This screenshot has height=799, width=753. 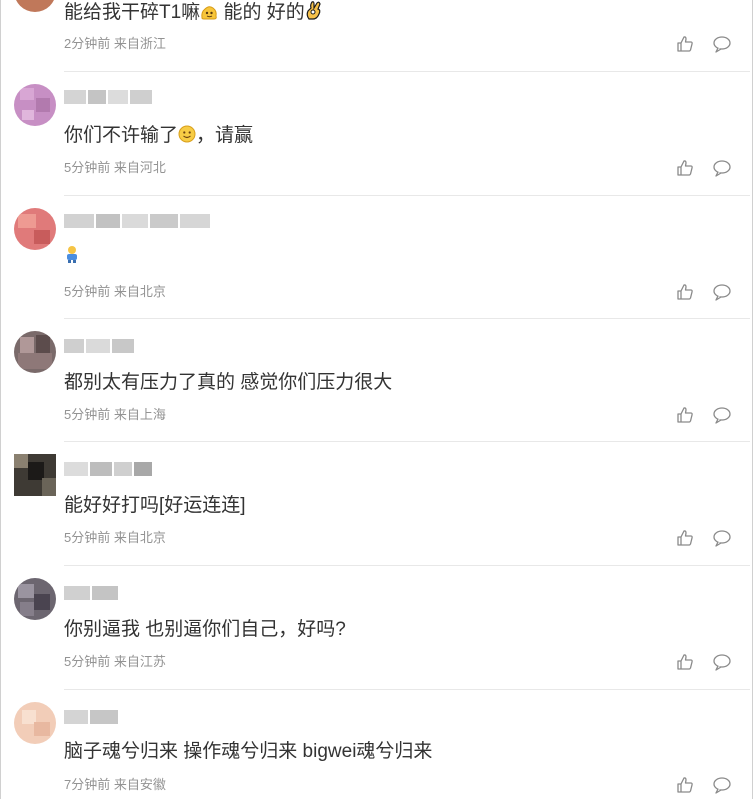 What do you see at coordinates (155, 505) in the screenshot?
I see `comment-text: 能好好打吗[好运连连]` at bounding box center [155, 505].